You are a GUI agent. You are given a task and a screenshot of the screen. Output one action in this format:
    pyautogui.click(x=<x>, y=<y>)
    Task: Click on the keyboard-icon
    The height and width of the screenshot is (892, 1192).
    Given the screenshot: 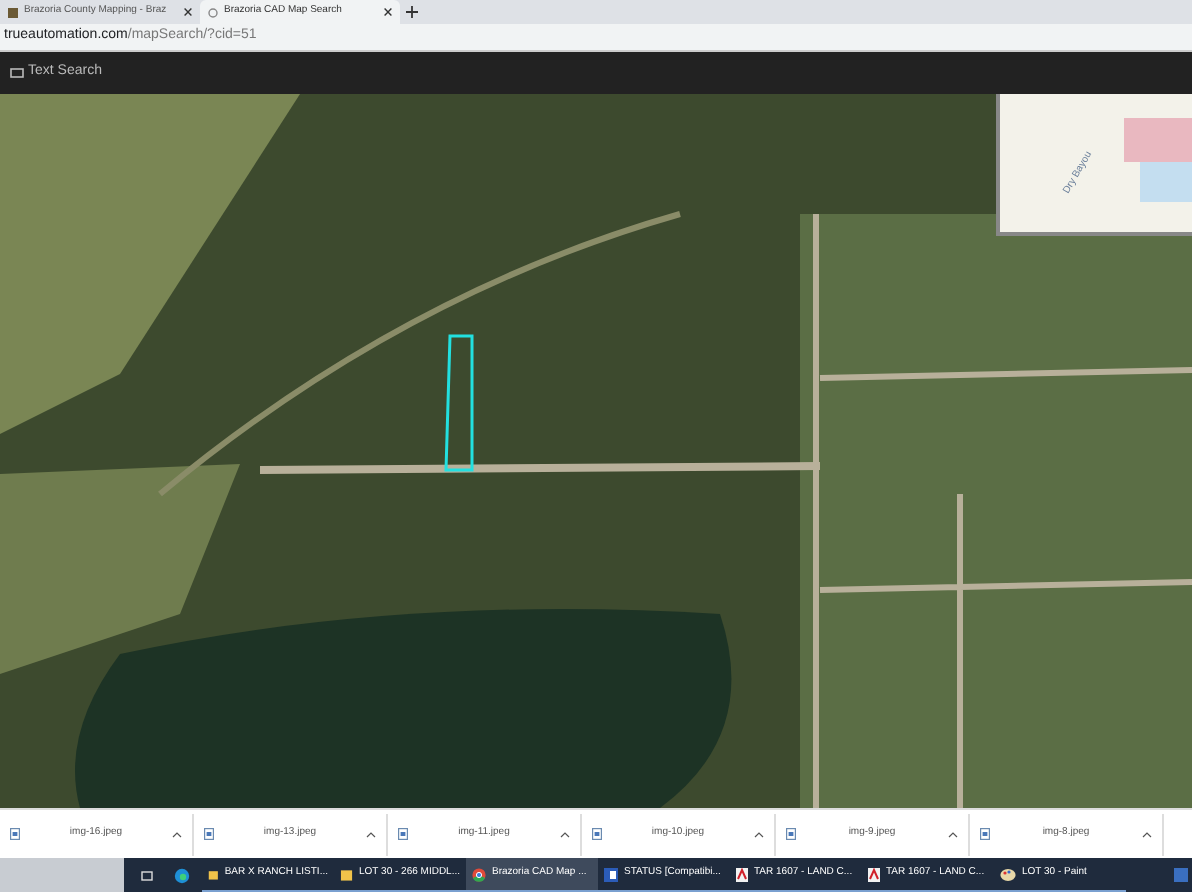 What is the action you would take?
    pyautogui.click(x=17, y=73)
    